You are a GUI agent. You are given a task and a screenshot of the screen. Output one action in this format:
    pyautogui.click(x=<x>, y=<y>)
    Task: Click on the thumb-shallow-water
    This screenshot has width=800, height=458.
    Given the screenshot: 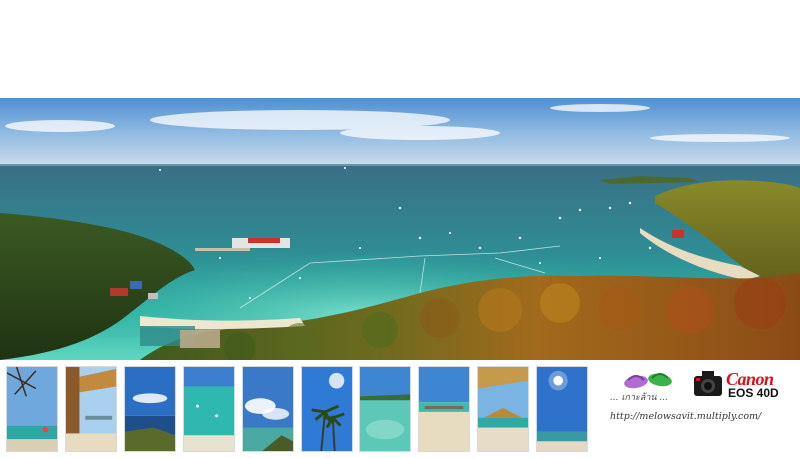 What is the action you would take?
    pyautogui.click(x=385, y=409)
    